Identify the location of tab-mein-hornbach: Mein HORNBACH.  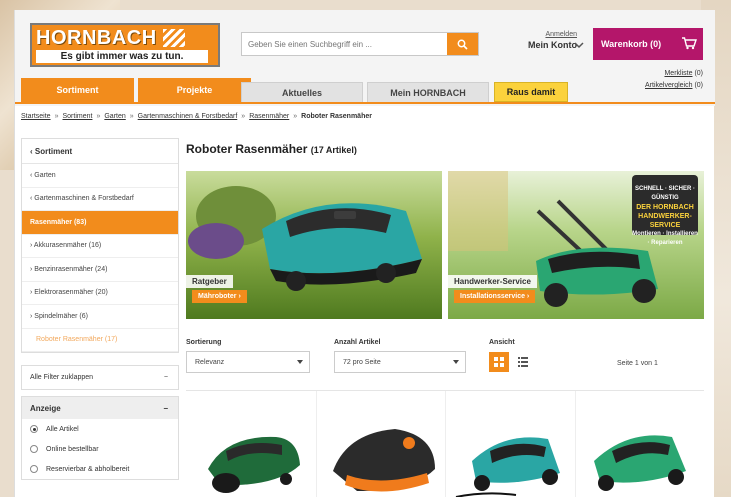
(428, 92).